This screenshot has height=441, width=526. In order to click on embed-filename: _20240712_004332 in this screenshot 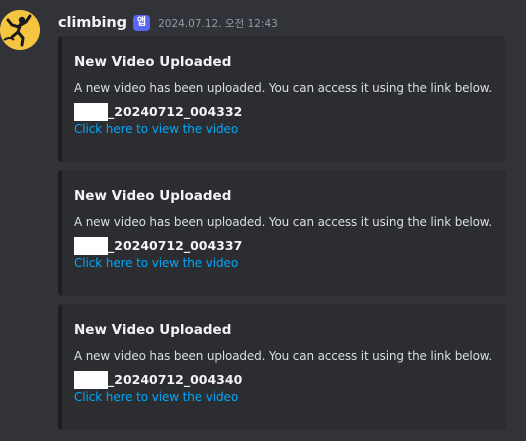, I will do `click(288, 112)`.